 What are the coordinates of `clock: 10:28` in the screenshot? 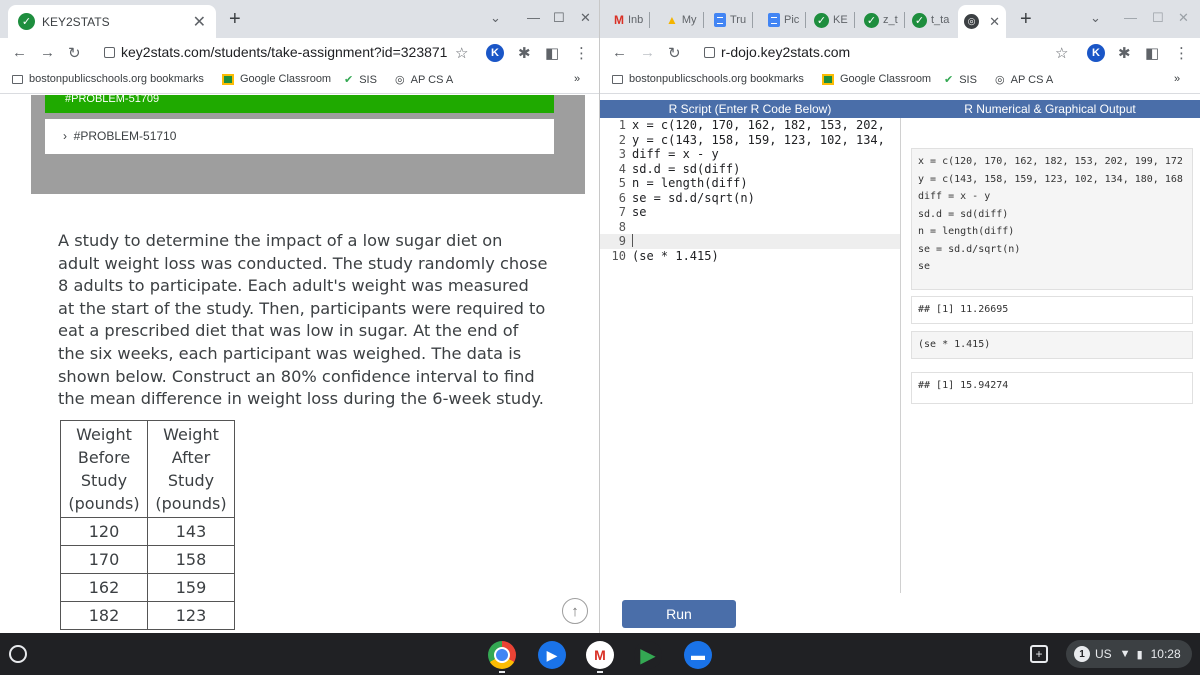 It's located at (1165, 654).